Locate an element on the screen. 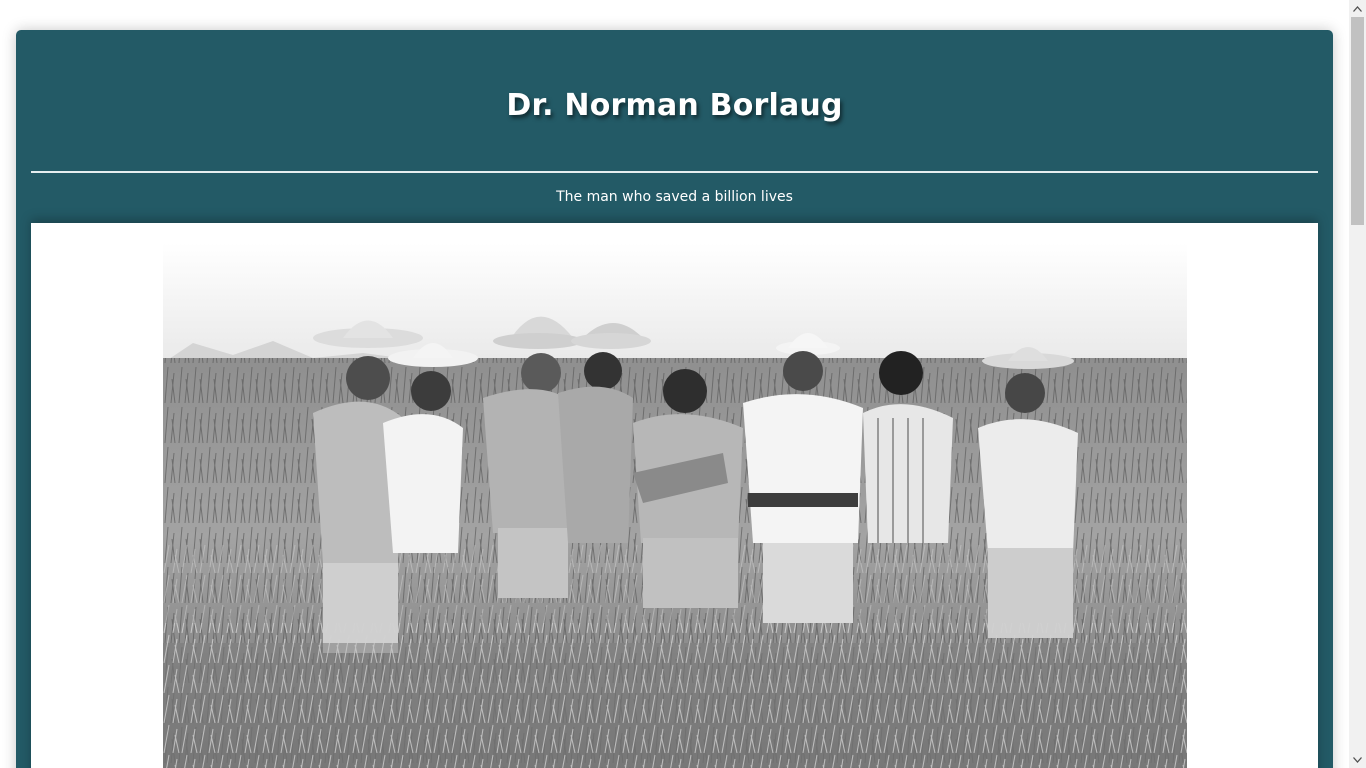 The image size is (1366, 768). tagline: The man who saved a billion lives is located at coordinates (674, 197).